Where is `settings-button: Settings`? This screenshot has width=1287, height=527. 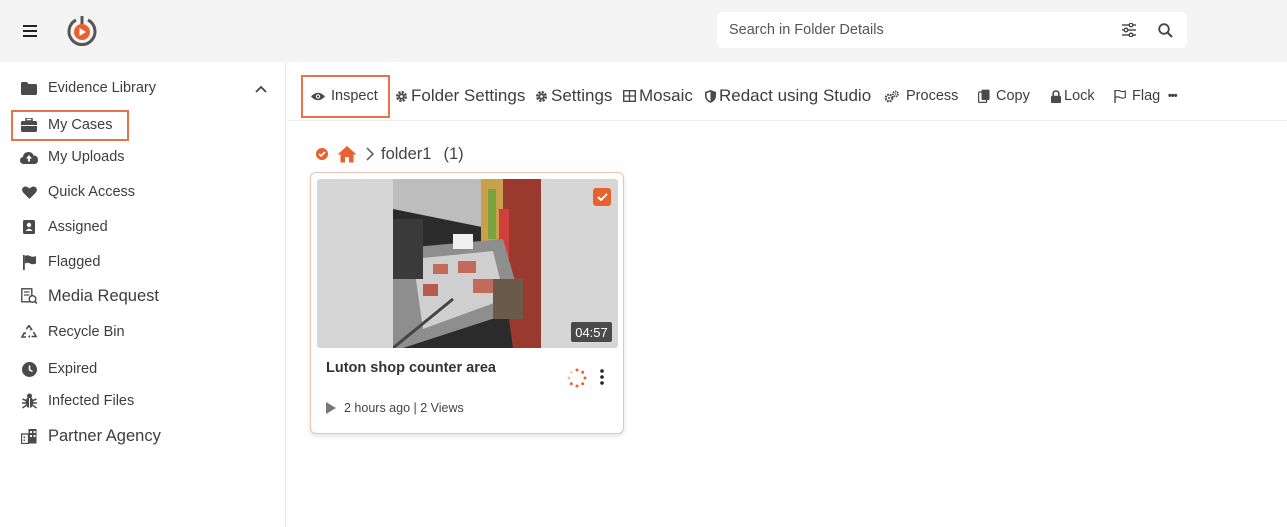 settings-button: Settings is located at coordinates (573, 96).